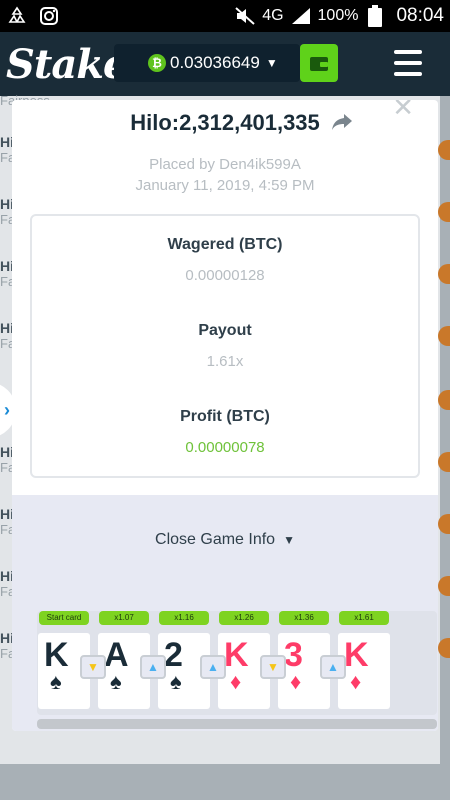 The width and height of the screenshot is (450, 800). What do you see at coordinates (237, 724) in the screenshot?
I see `cards-scrollbar` at bounding box center [237, 724].